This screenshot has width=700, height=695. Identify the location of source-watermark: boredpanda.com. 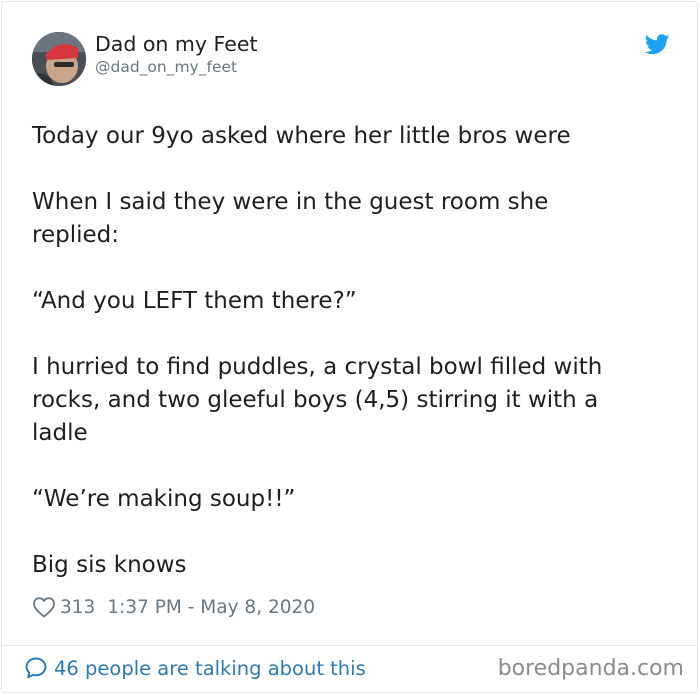
(590, 668).